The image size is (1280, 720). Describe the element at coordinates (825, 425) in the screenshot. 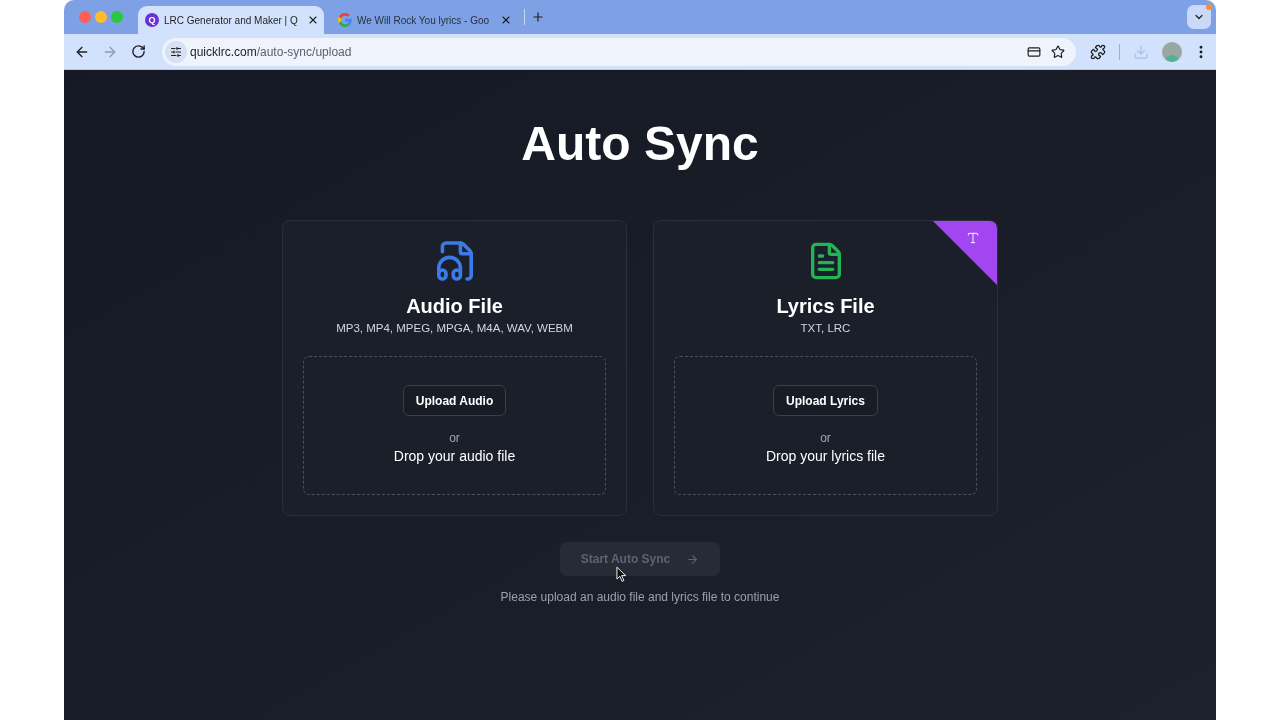

I see `drop-zone: Upload Lyrics or Drop your lyrics file` at that location.